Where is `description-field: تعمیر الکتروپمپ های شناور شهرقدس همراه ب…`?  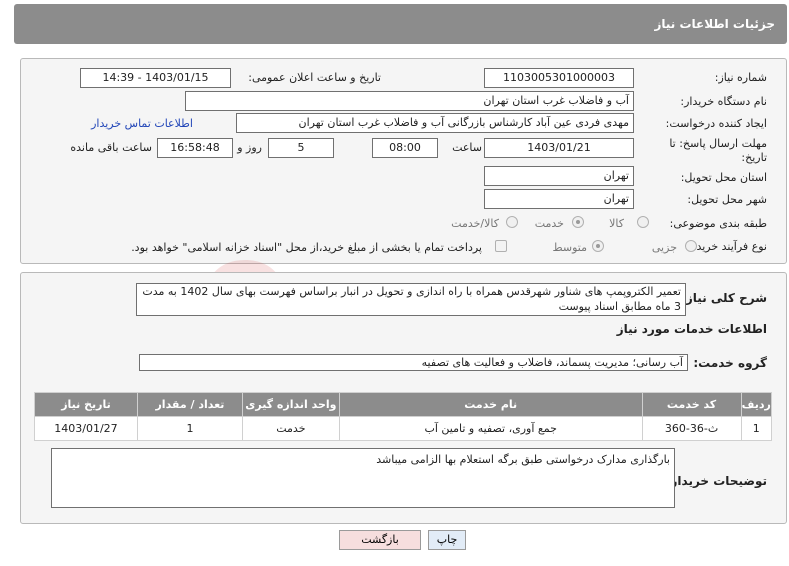 description-field: تعمیر الکتروپمپ های شناور شهرقدس همراه ب… is located at coordinates (411, 299).